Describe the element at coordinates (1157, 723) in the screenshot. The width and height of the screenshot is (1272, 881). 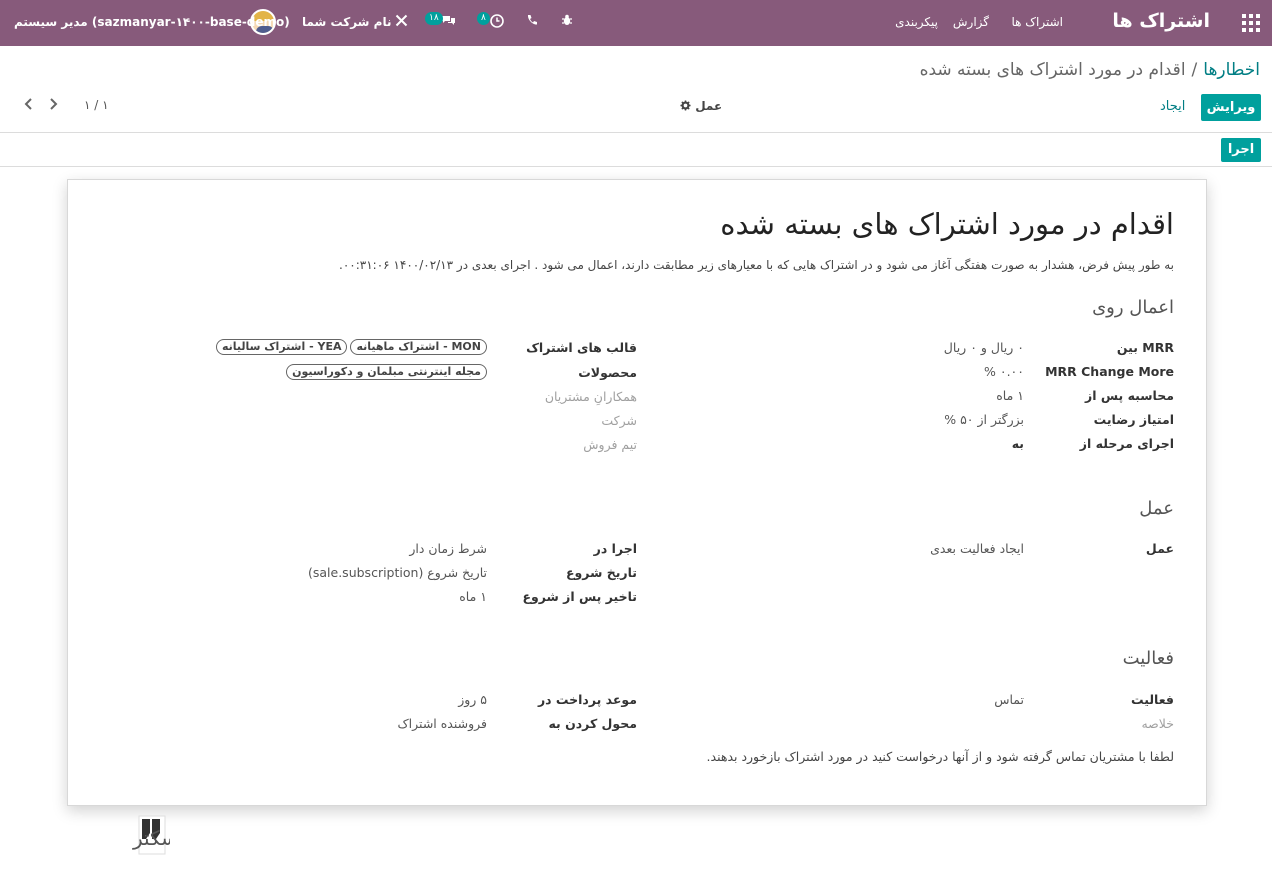
I see `label-summary: خلاصه` at that location.